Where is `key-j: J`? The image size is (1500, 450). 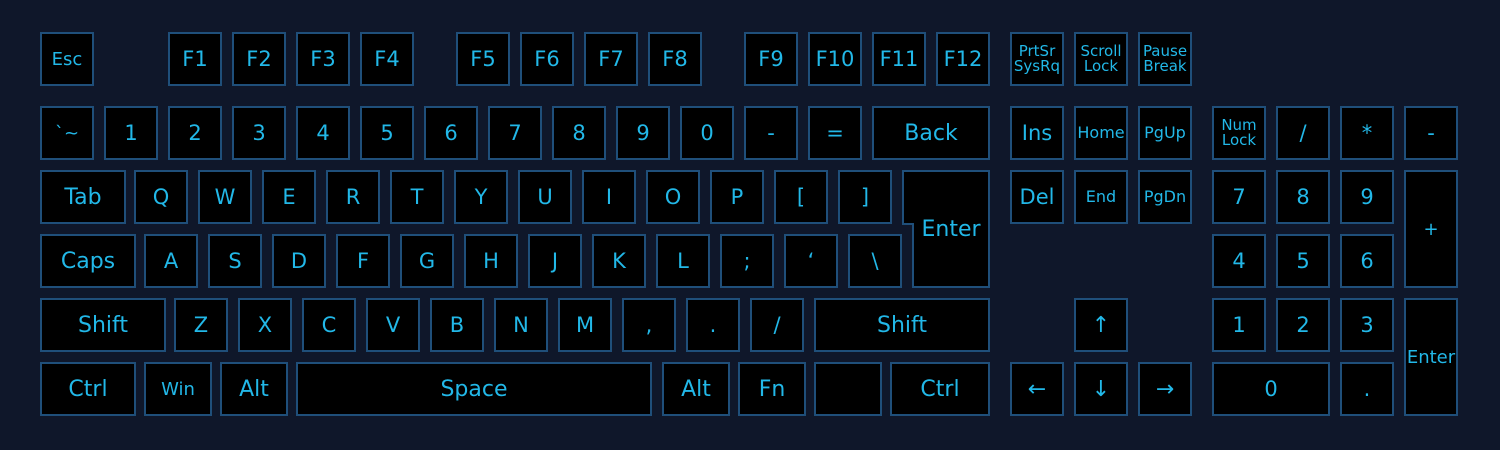
key-j: J is located at coordinates (555, 261).